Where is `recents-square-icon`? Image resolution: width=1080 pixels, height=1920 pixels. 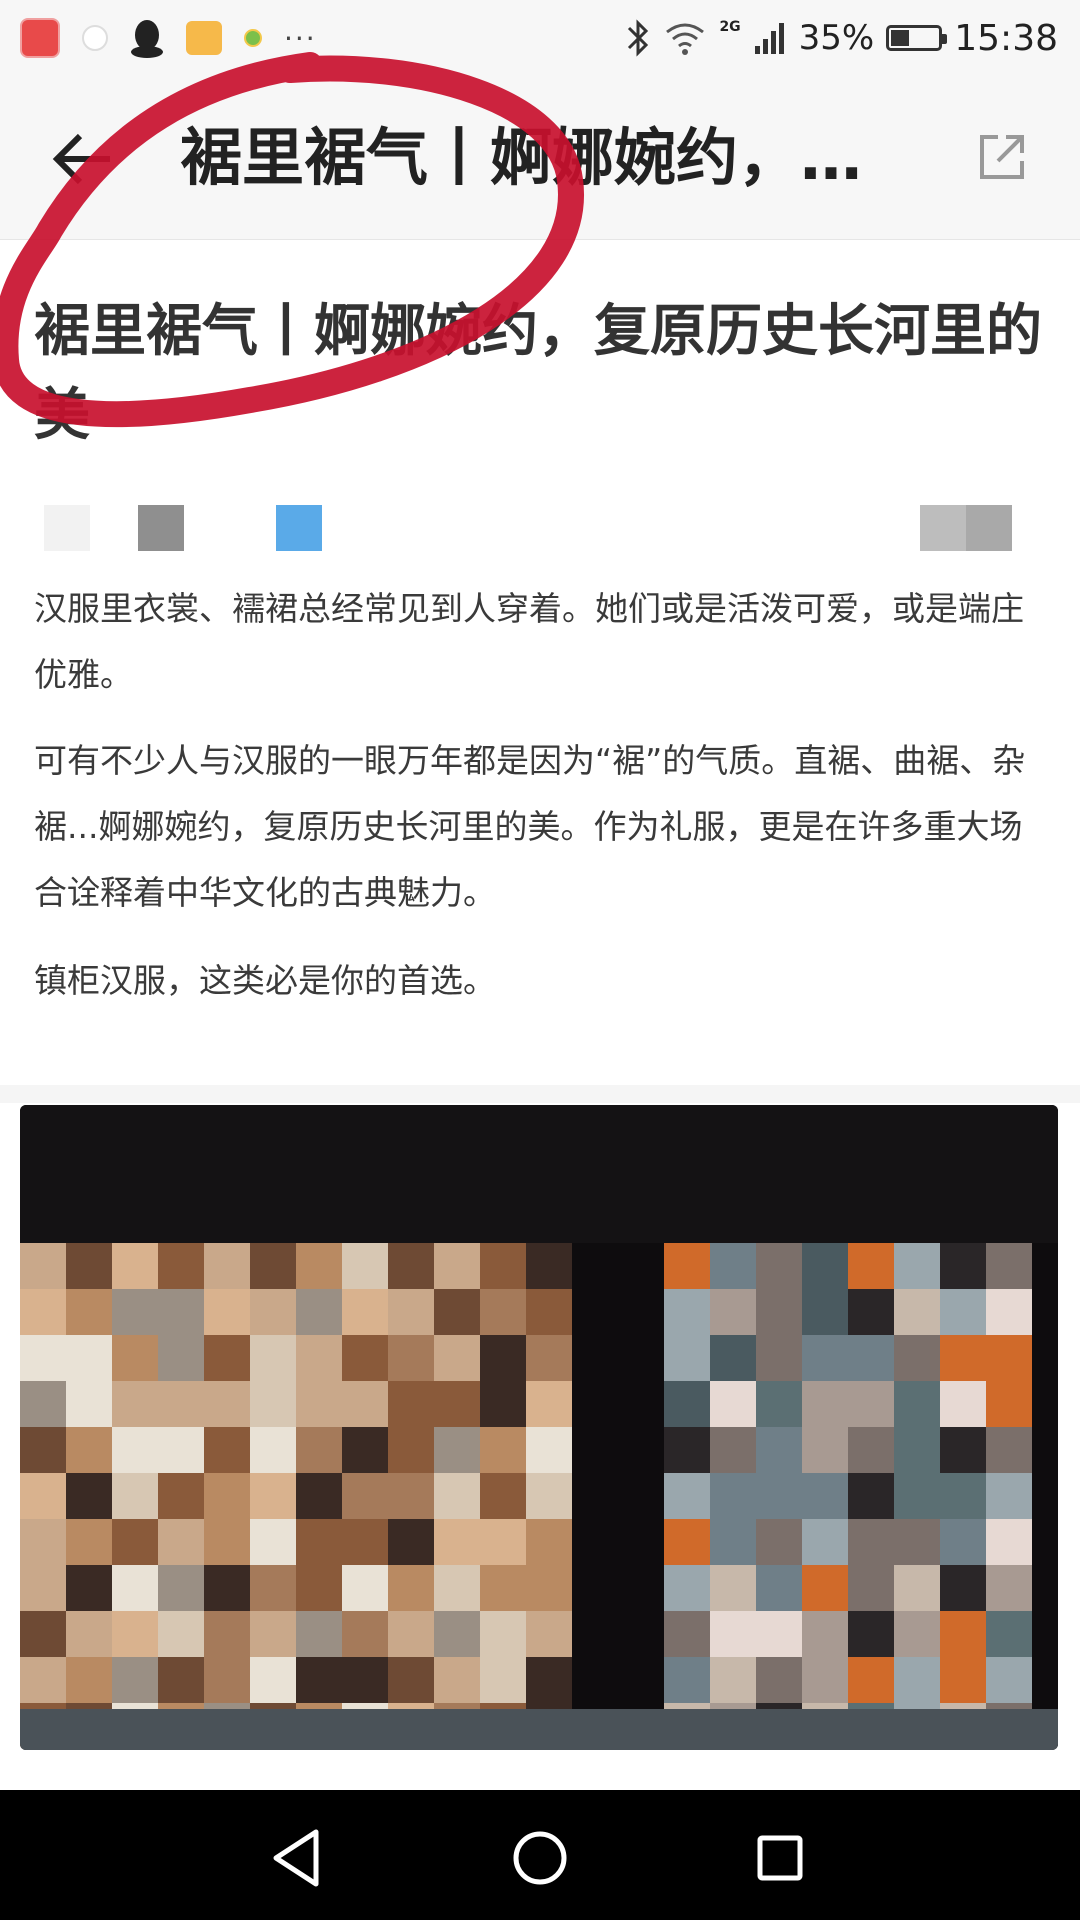
recents-square-icon is located at coordinates (780, 1858).